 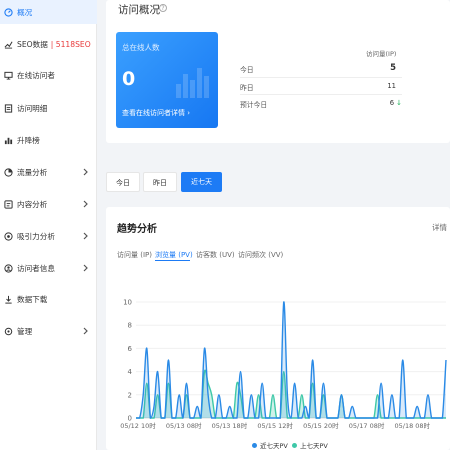 What do you see at coordinates (260, 255) in the screenshot?
I see `subtab-visit-frequency-vv: 访问频次 (VV)` at bounding box center [260, 255].